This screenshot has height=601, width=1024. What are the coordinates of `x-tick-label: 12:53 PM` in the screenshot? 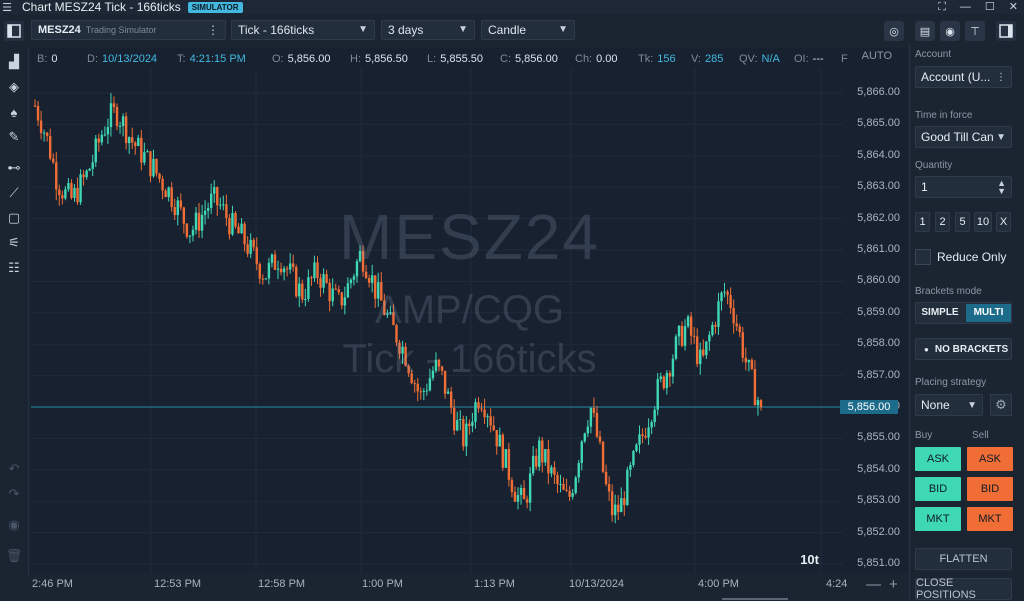 It's located at (178, 584).